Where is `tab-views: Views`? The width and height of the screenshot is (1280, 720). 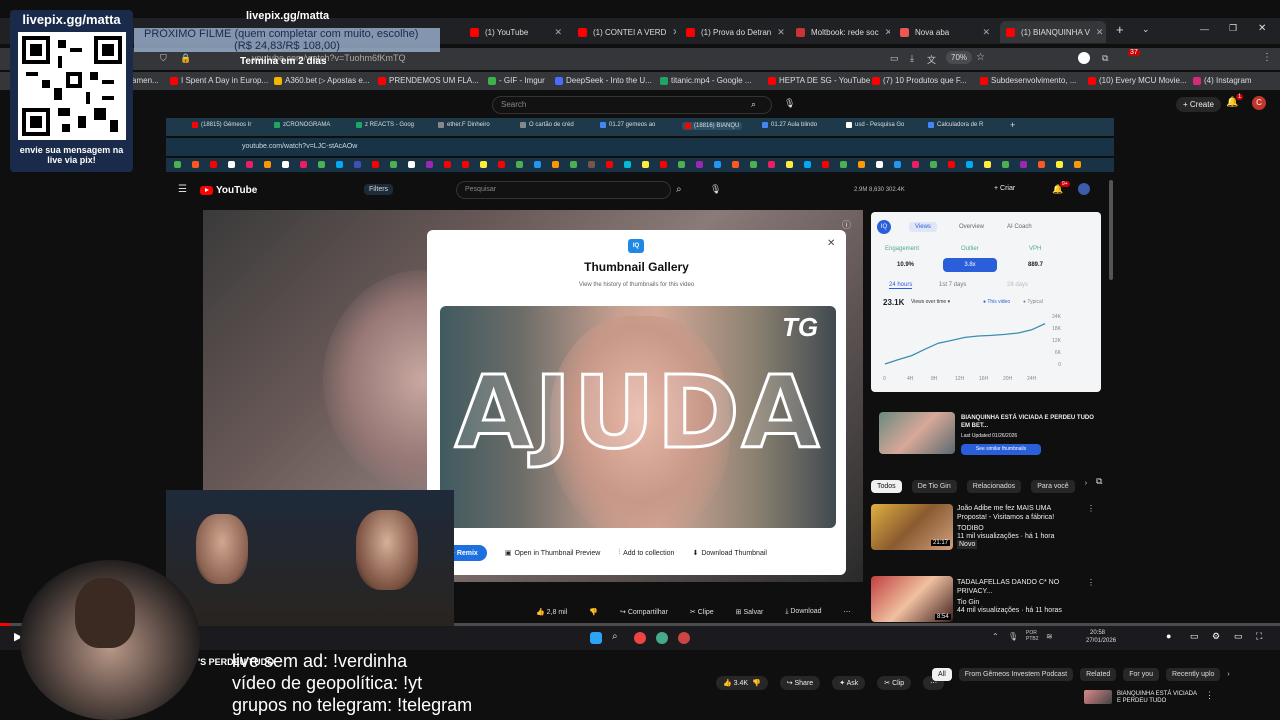
tab-views: Views is located at coordinates (923, 227).